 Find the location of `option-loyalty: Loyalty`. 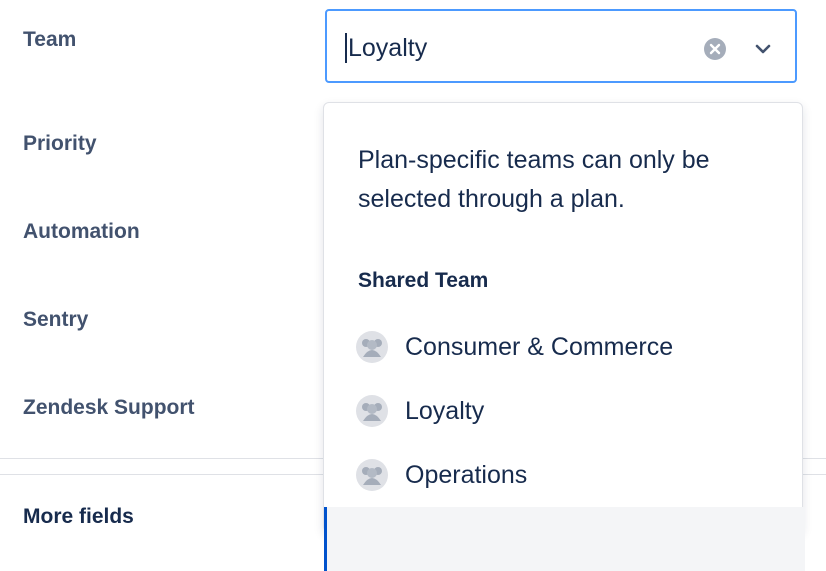

option-loyalty: Loyalty is located at coordinates (563, 411).